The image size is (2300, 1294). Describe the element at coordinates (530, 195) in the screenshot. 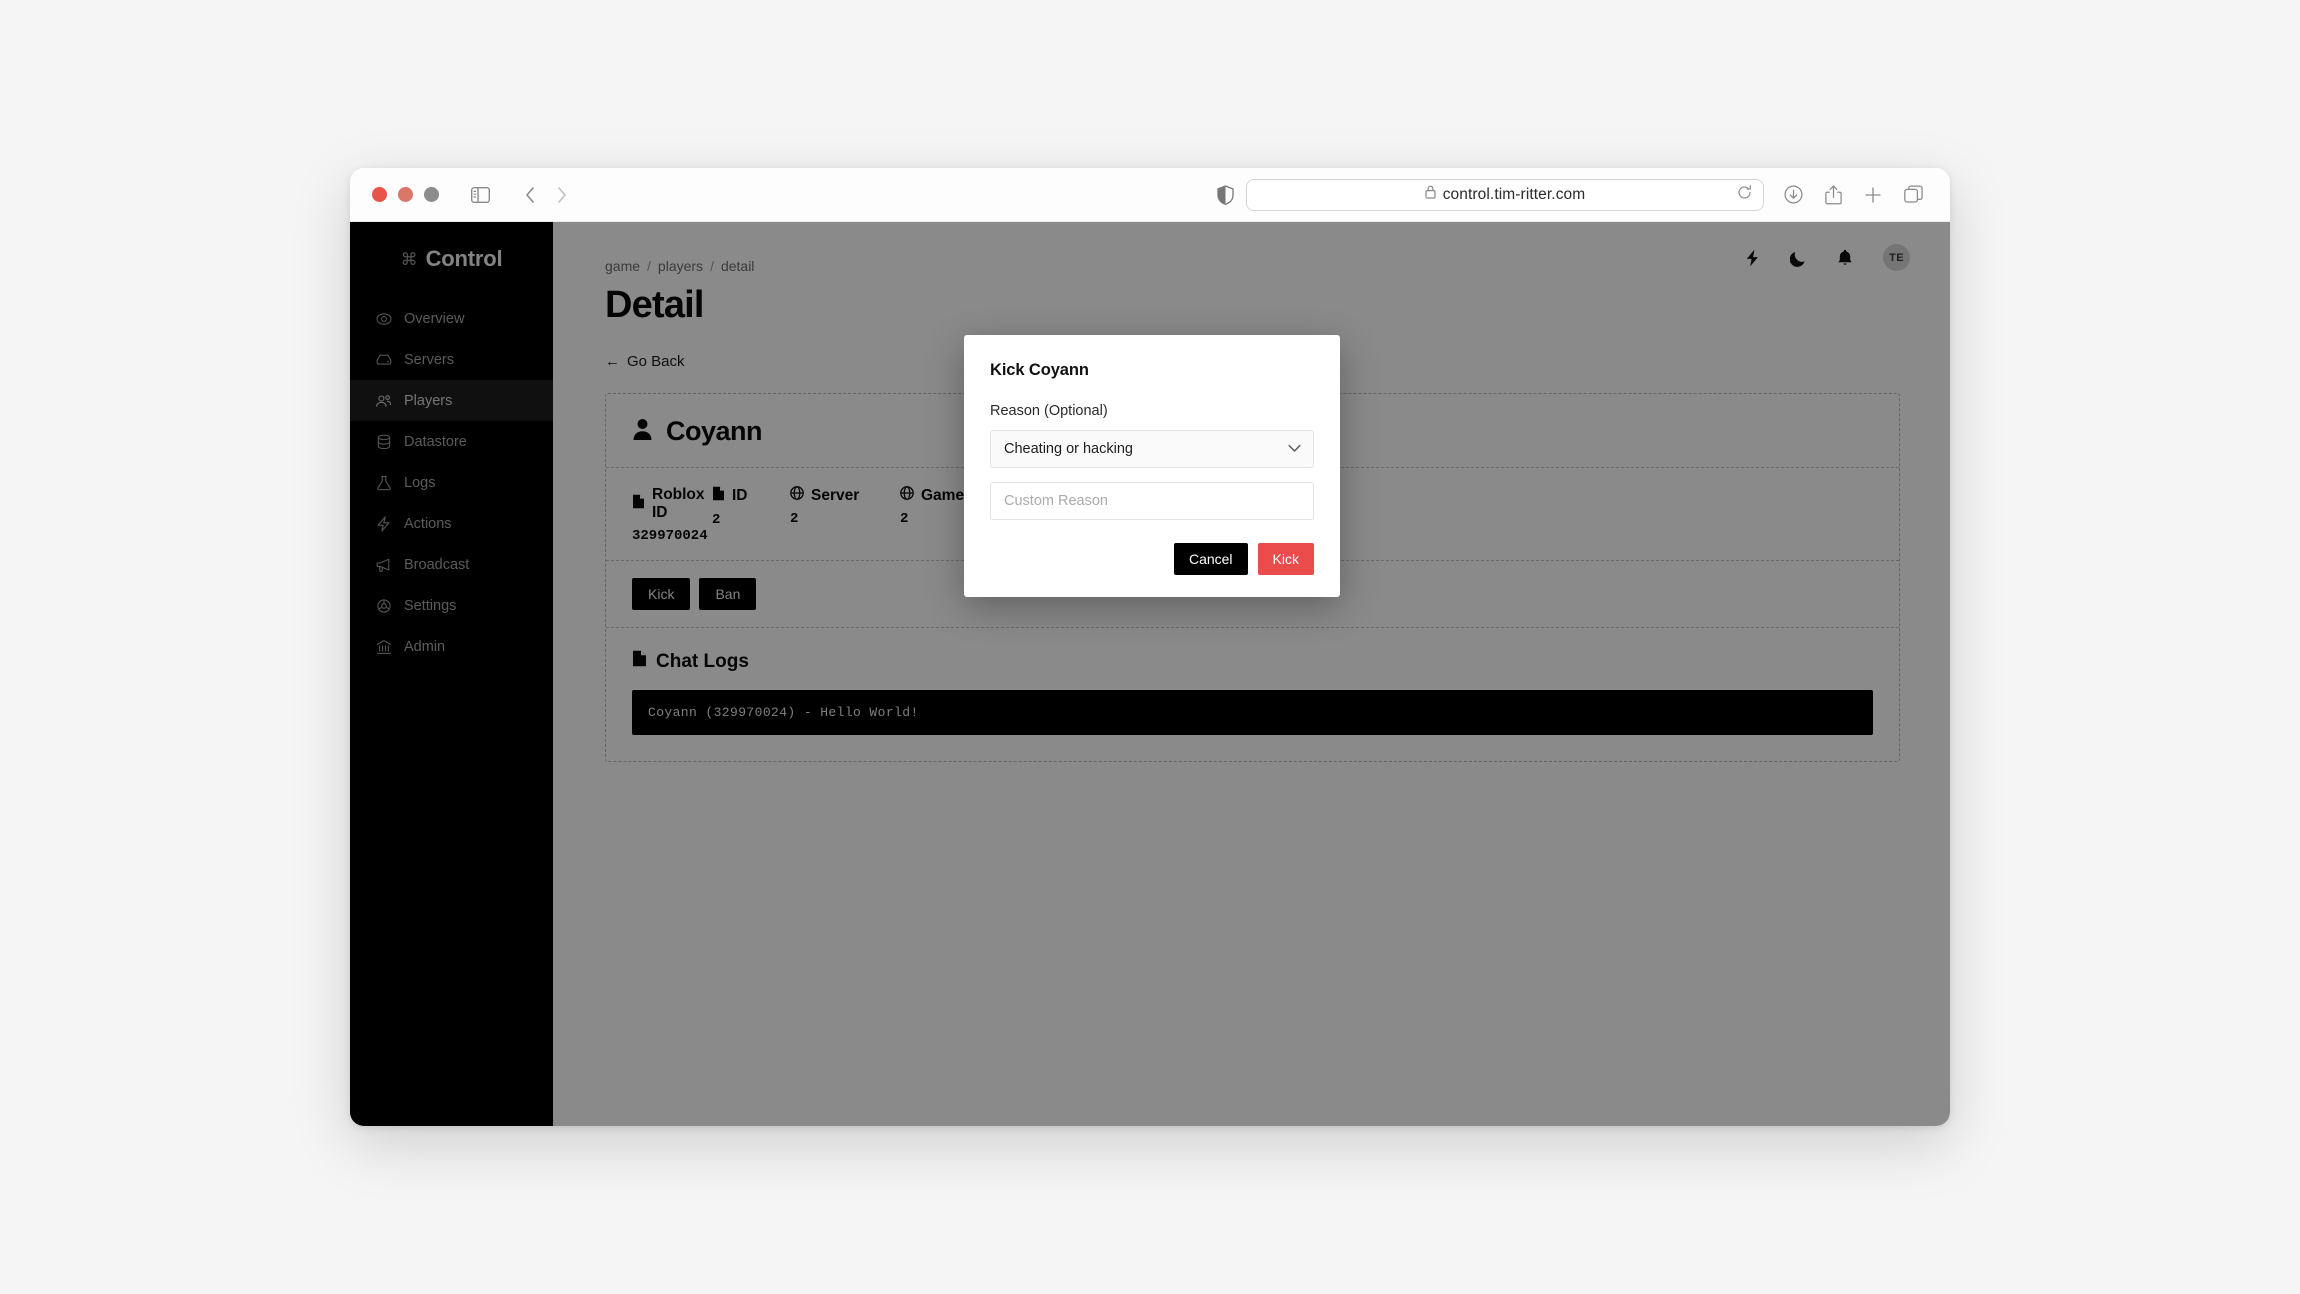

I see `chevron-left-icon` at that location.